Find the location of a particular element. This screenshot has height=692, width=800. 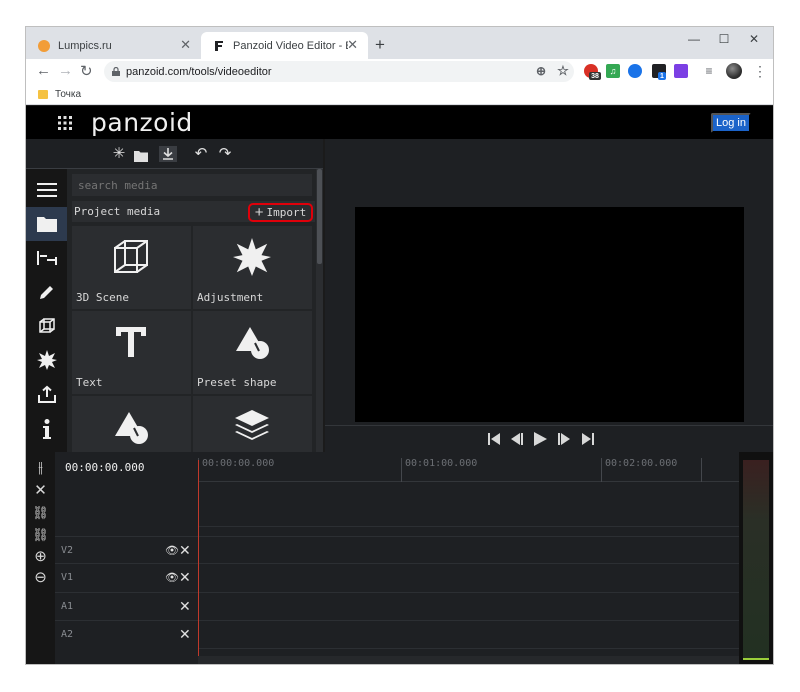

extension-purple-icon is located at coordinates (681, 71).